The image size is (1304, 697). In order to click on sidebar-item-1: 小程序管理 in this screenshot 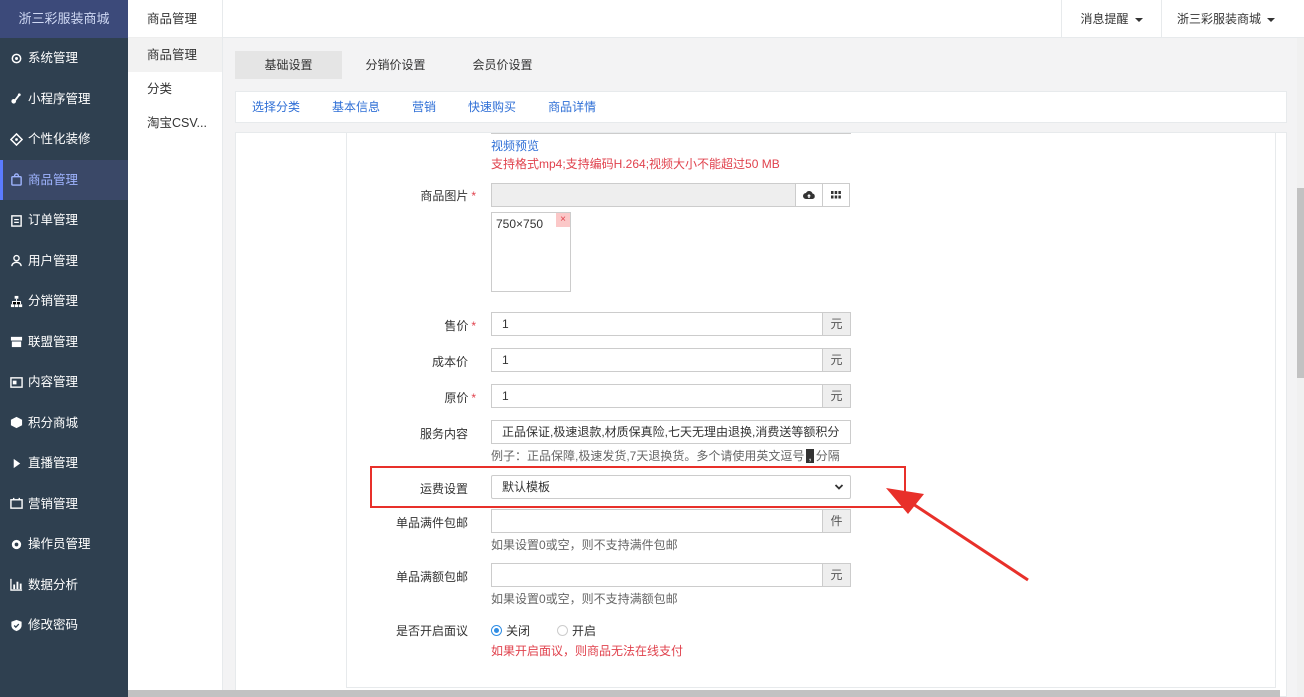, I will do `click(64, 99)`.